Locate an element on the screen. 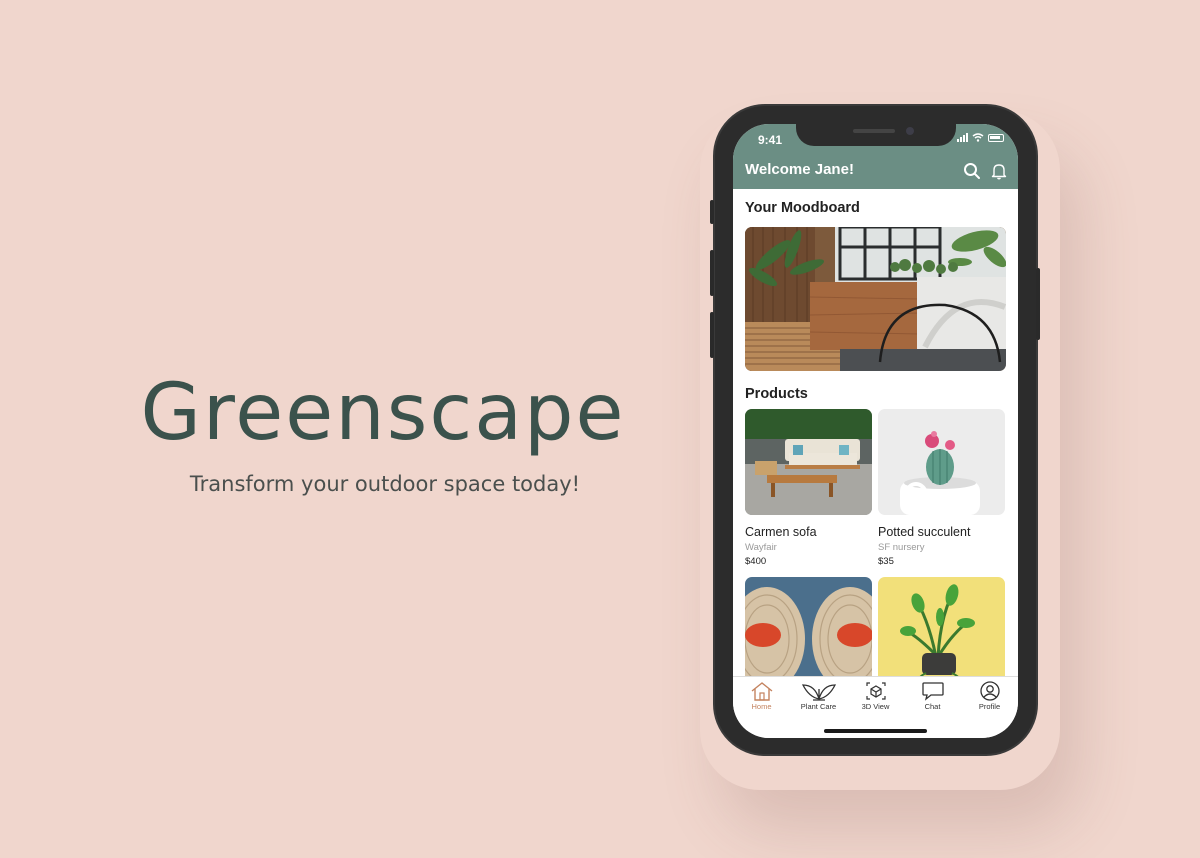  product-vendor: SF nursery is located at coordinates (901, 547).